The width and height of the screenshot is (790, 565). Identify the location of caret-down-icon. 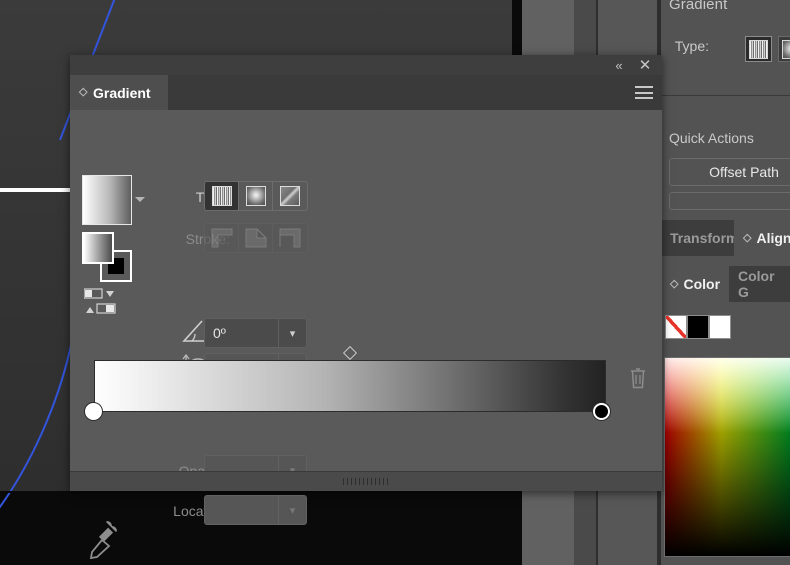
(140, 199).